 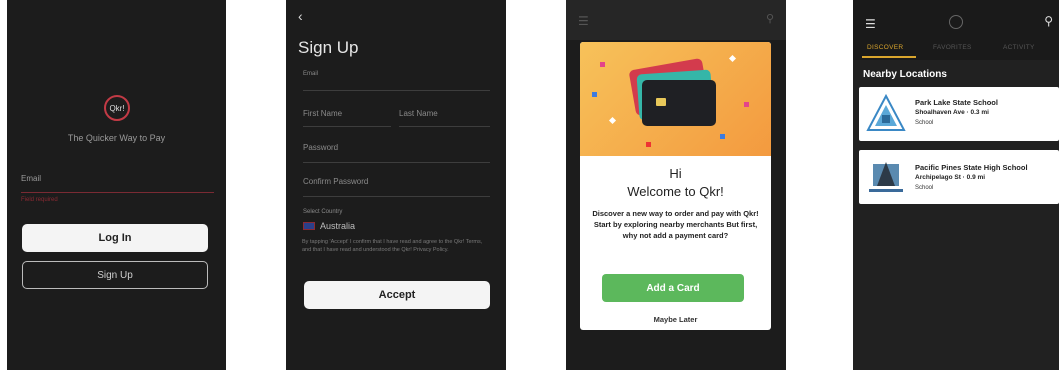 I want to click on maybe-later-button: Maybe Later, so click(x=675, y=319).